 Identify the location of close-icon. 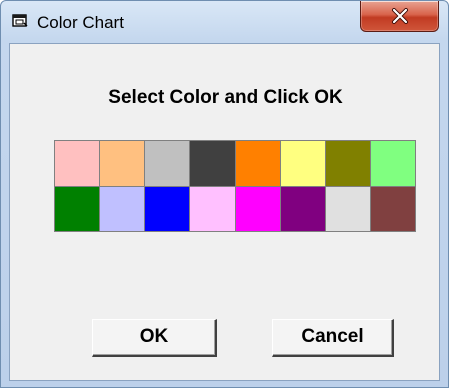
(400, 16).